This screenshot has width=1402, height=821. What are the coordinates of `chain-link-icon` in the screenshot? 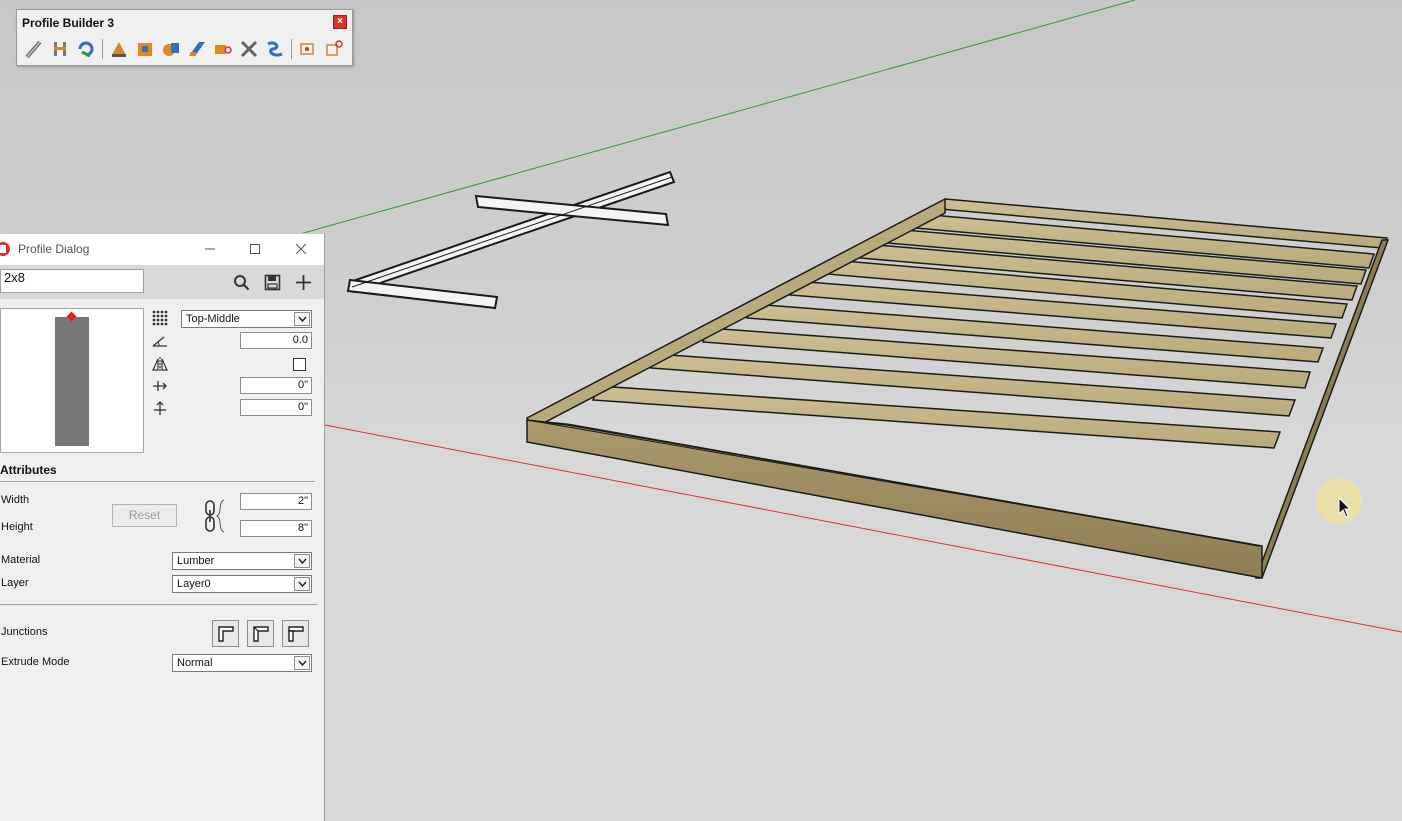 It's located at (215, 516).